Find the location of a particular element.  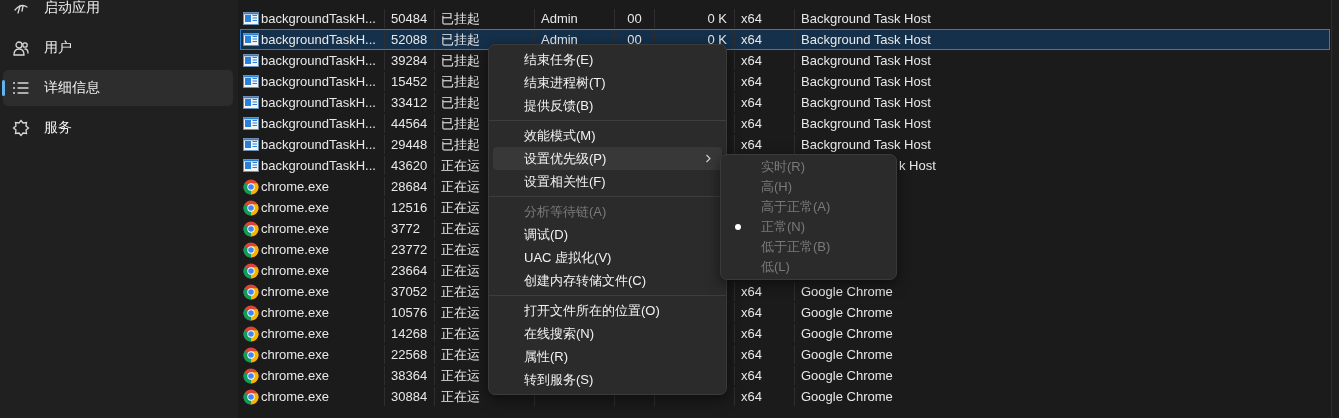

menu-item: 结束任务(E) is located at coordinates (607, 59).